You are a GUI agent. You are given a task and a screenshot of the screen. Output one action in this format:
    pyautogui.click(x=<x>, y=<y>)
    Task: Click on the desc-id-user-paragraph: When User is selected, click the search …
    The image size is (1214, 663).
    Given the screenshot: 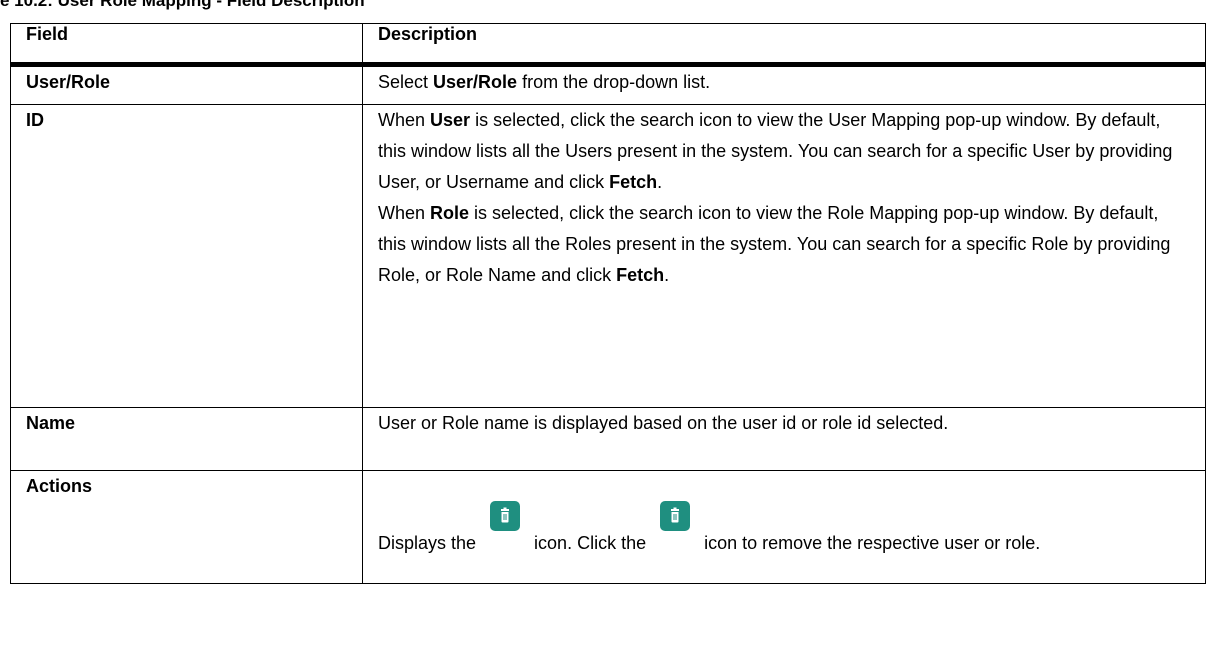 What is the action you would take?
    pyautogui.click(x=775, y=151)
    